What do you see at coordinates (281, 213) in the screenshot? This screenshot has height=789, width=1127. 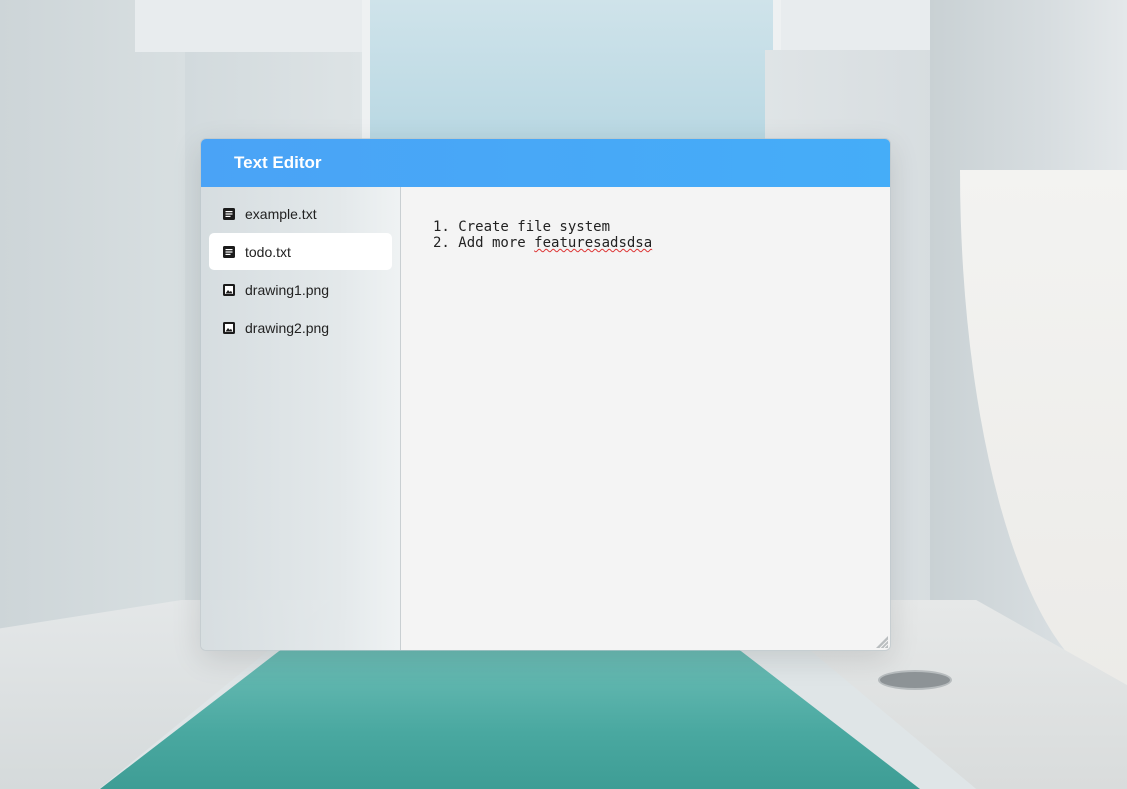 I see `file-name: example.txt` at bounding box center [281, 213].